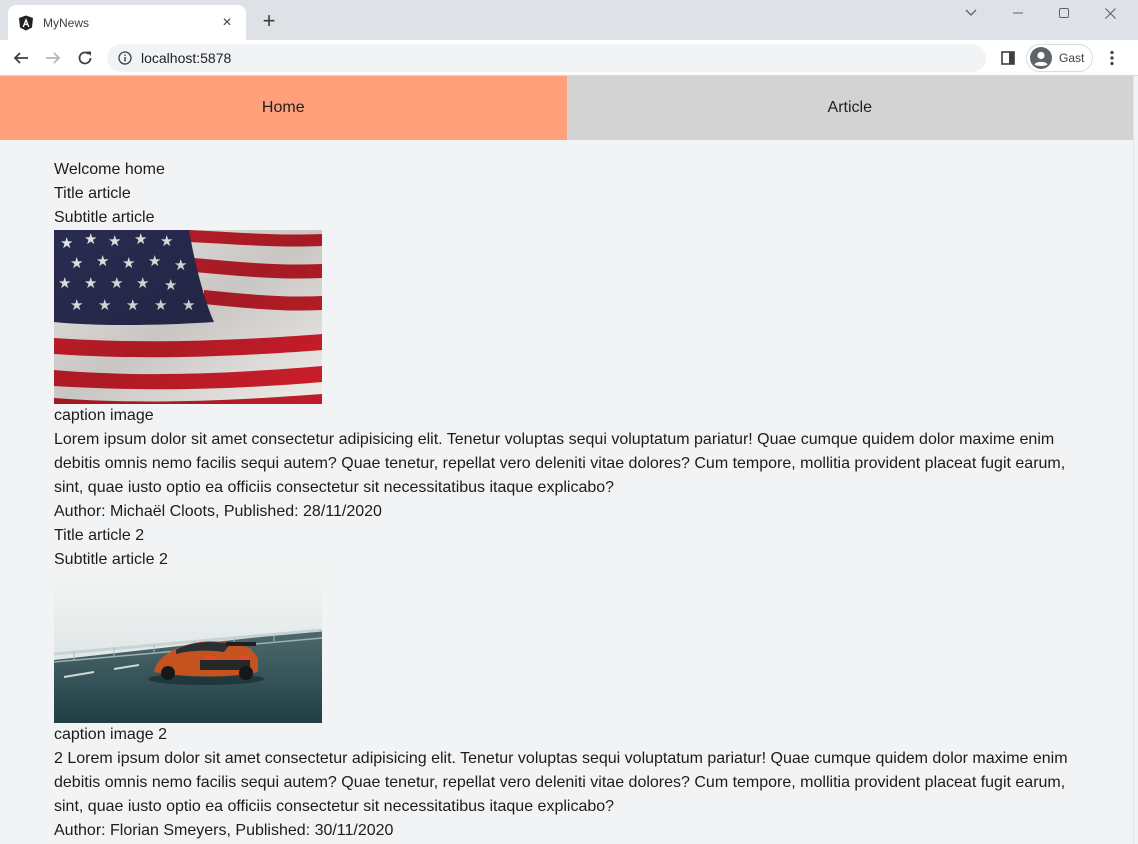 The width and height of the screenshot is (1138, 844). I want to click on welcome-heading: Welcome home, so click(109, 169).